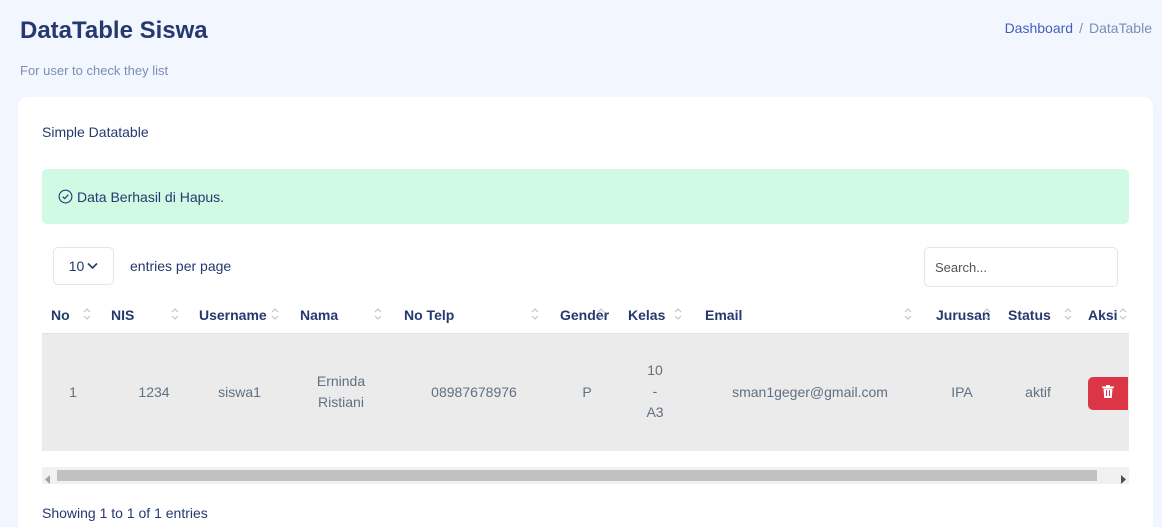 Image resolution: width=1162 pixels, height=527 pixels. What do you see at coordinates (646, 314) in the screenshot?
I see `column-header-kelas: Kelas` at bounding box center [646, 314].